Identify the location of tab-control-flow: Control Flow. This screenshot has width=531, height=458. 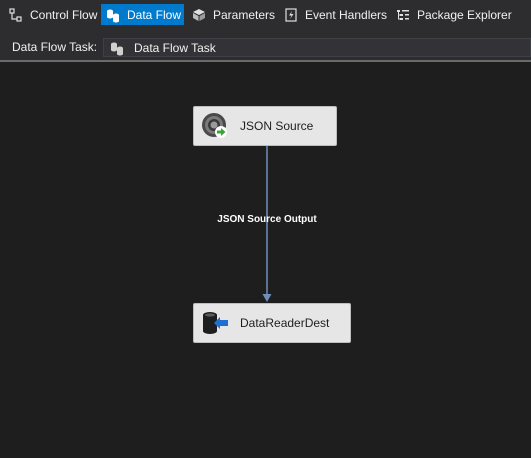
(51, 14).